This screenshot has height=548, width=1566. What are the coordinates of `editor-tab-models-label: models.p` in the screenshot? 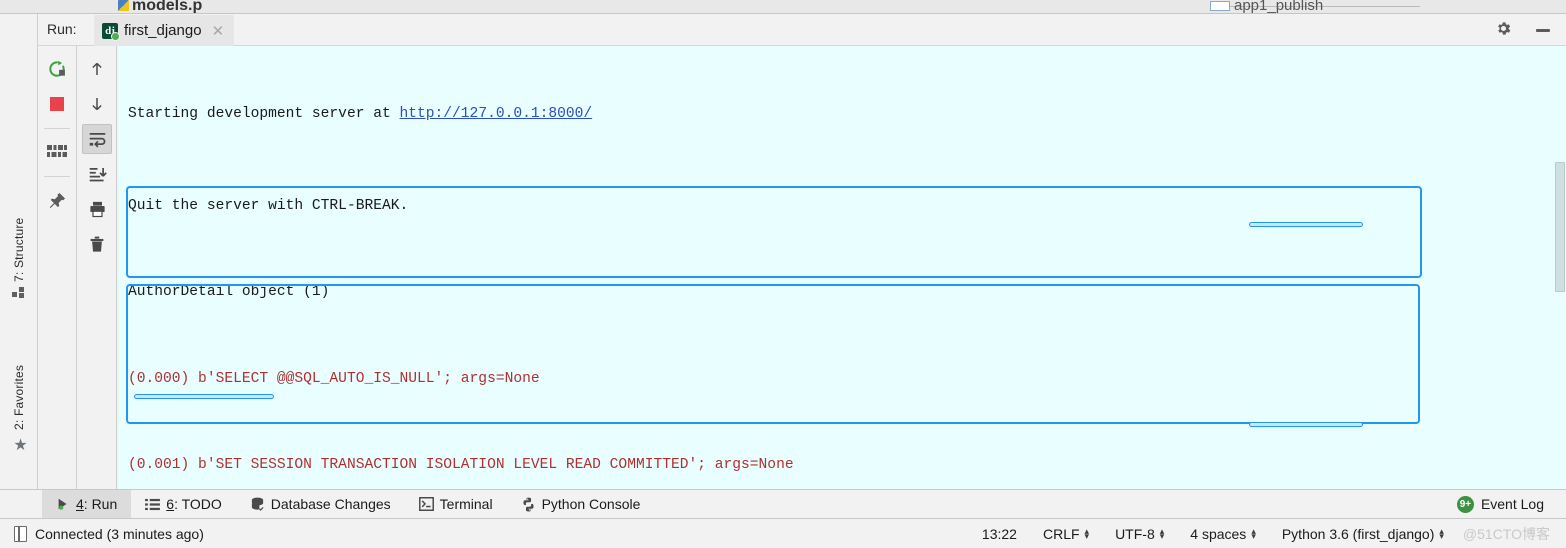 It's located at (167, 7).